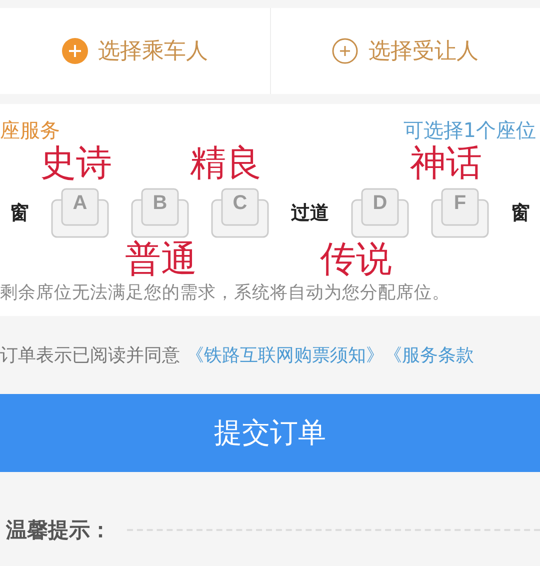  What do you see at coordinates (429, 355) in the screenshot?
I see `terms-link: 《服务条款` at bounding box center [429, 355].